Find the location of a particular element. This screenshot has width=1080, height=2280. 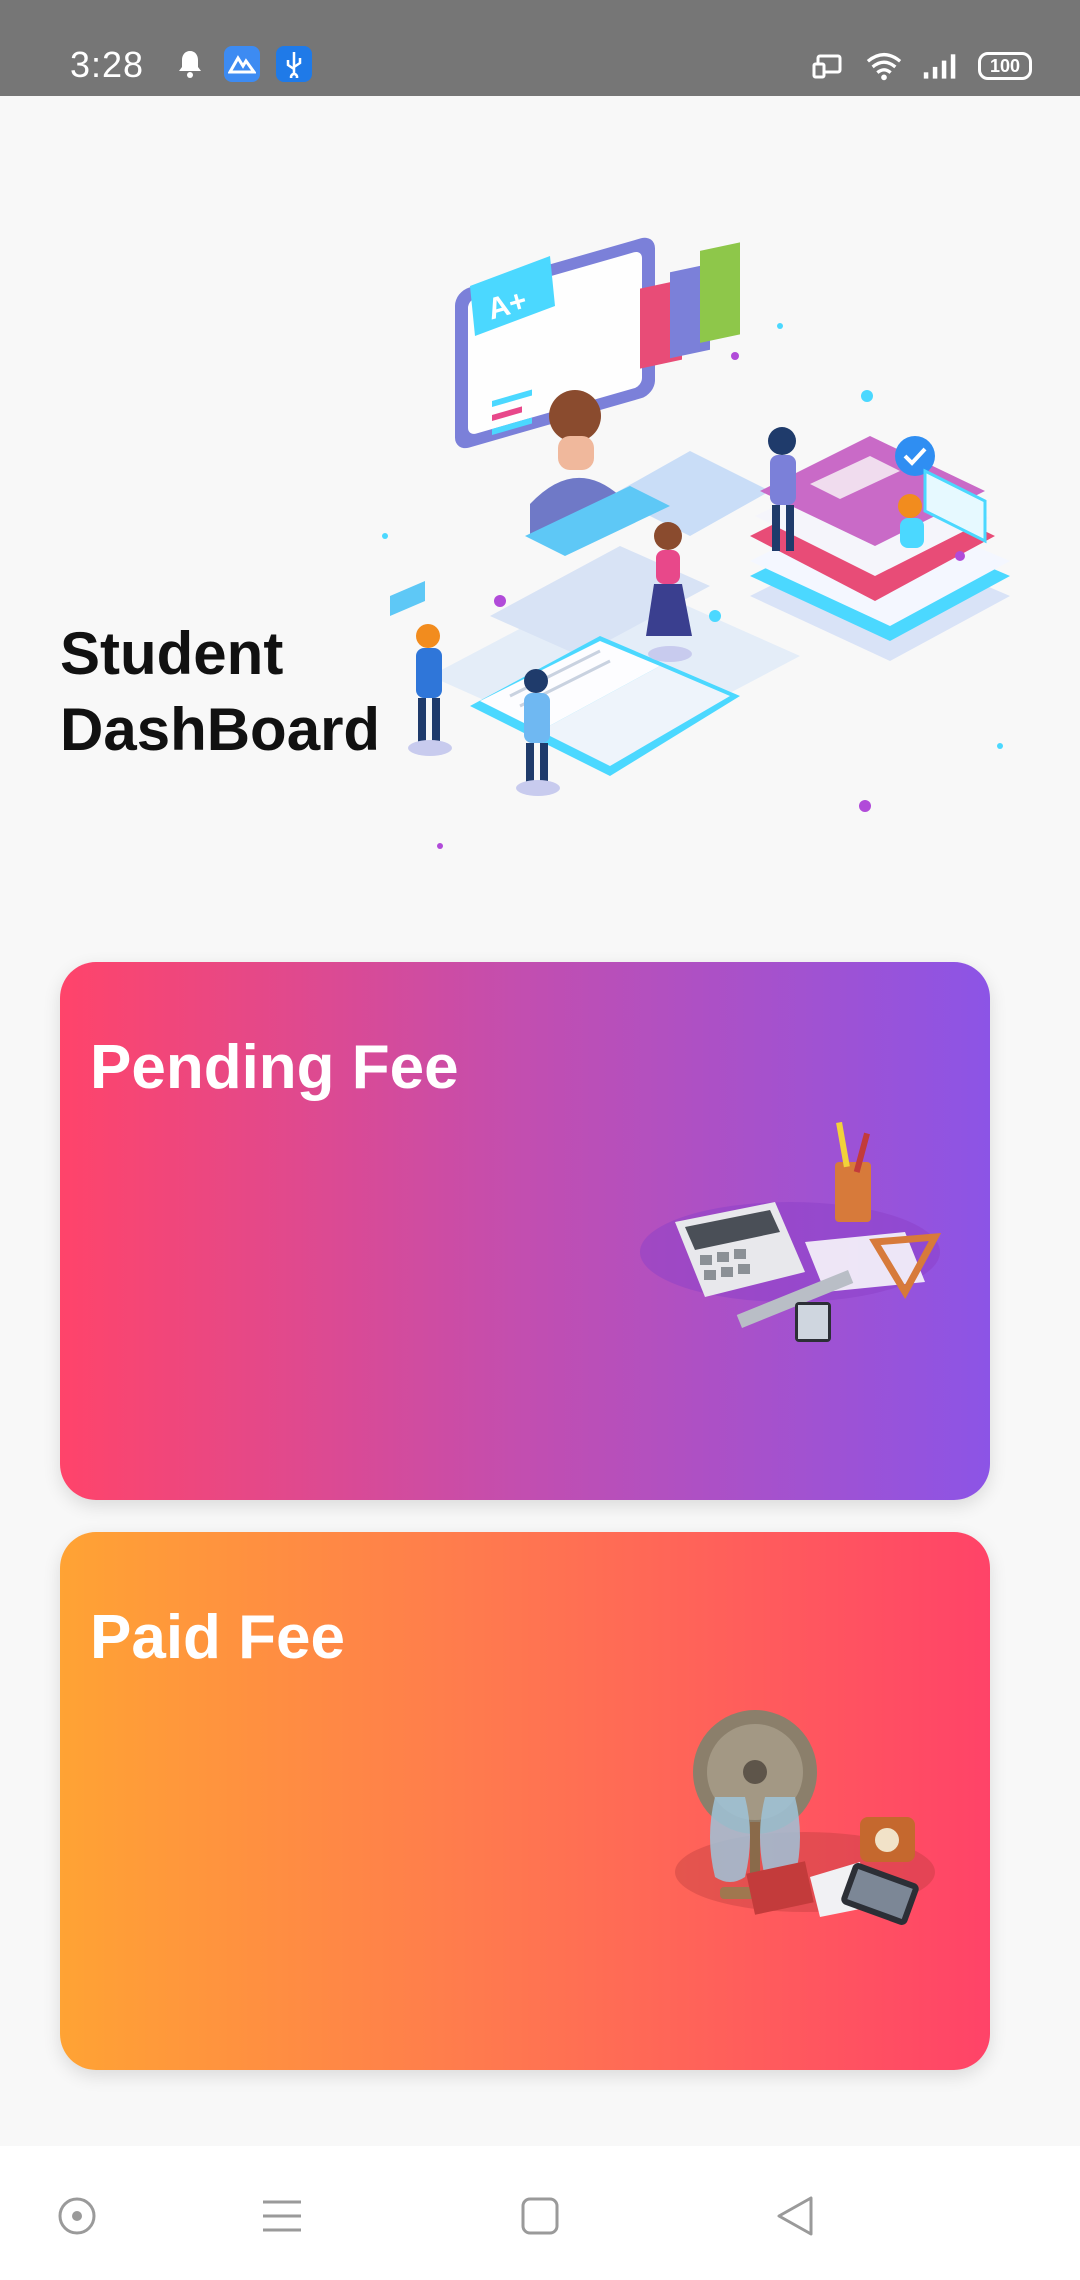

home-square-icon is located at coordinates (540, 2216).